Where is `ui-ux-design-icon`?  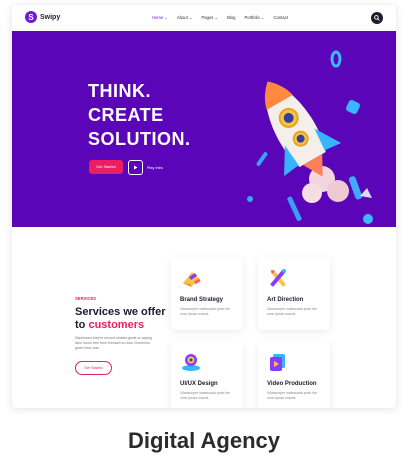
ui-ux-design-icon is located at coordinates (191, 362).